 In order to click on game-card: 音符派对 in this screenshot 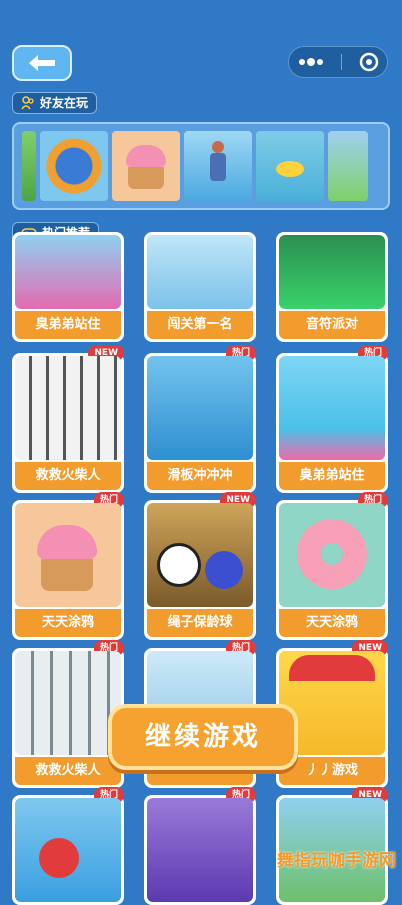, I will do `click(332, 287)`.